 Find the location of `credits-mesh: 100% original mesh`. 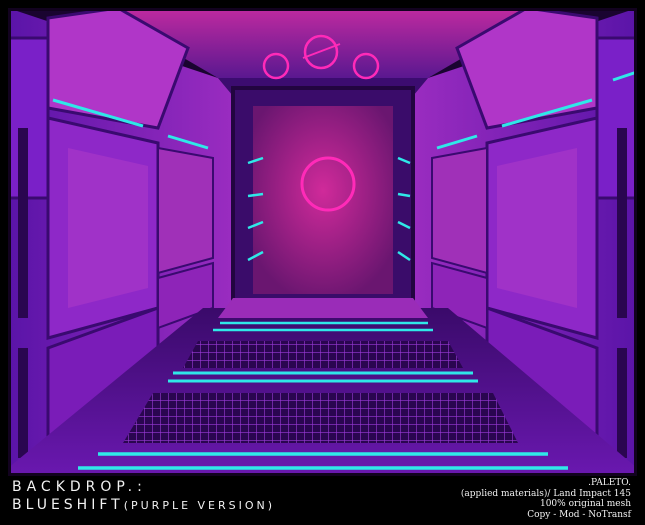

credits-mesh: 100% original mesh is located at coordinates (585, 504).